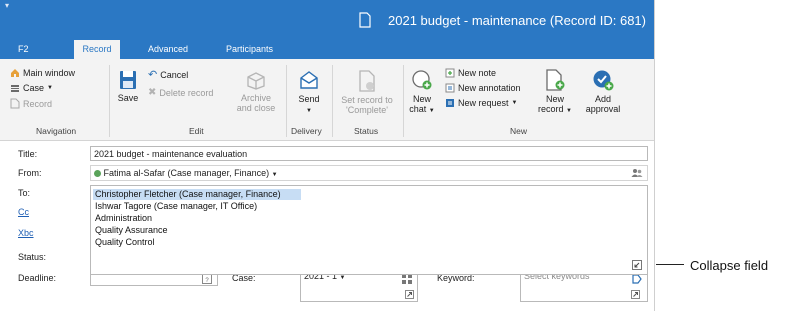  What do you see at coordinates (23, 212) in the screenshot?
I see `cc-link: Cc` at bounding box center [23, 212].